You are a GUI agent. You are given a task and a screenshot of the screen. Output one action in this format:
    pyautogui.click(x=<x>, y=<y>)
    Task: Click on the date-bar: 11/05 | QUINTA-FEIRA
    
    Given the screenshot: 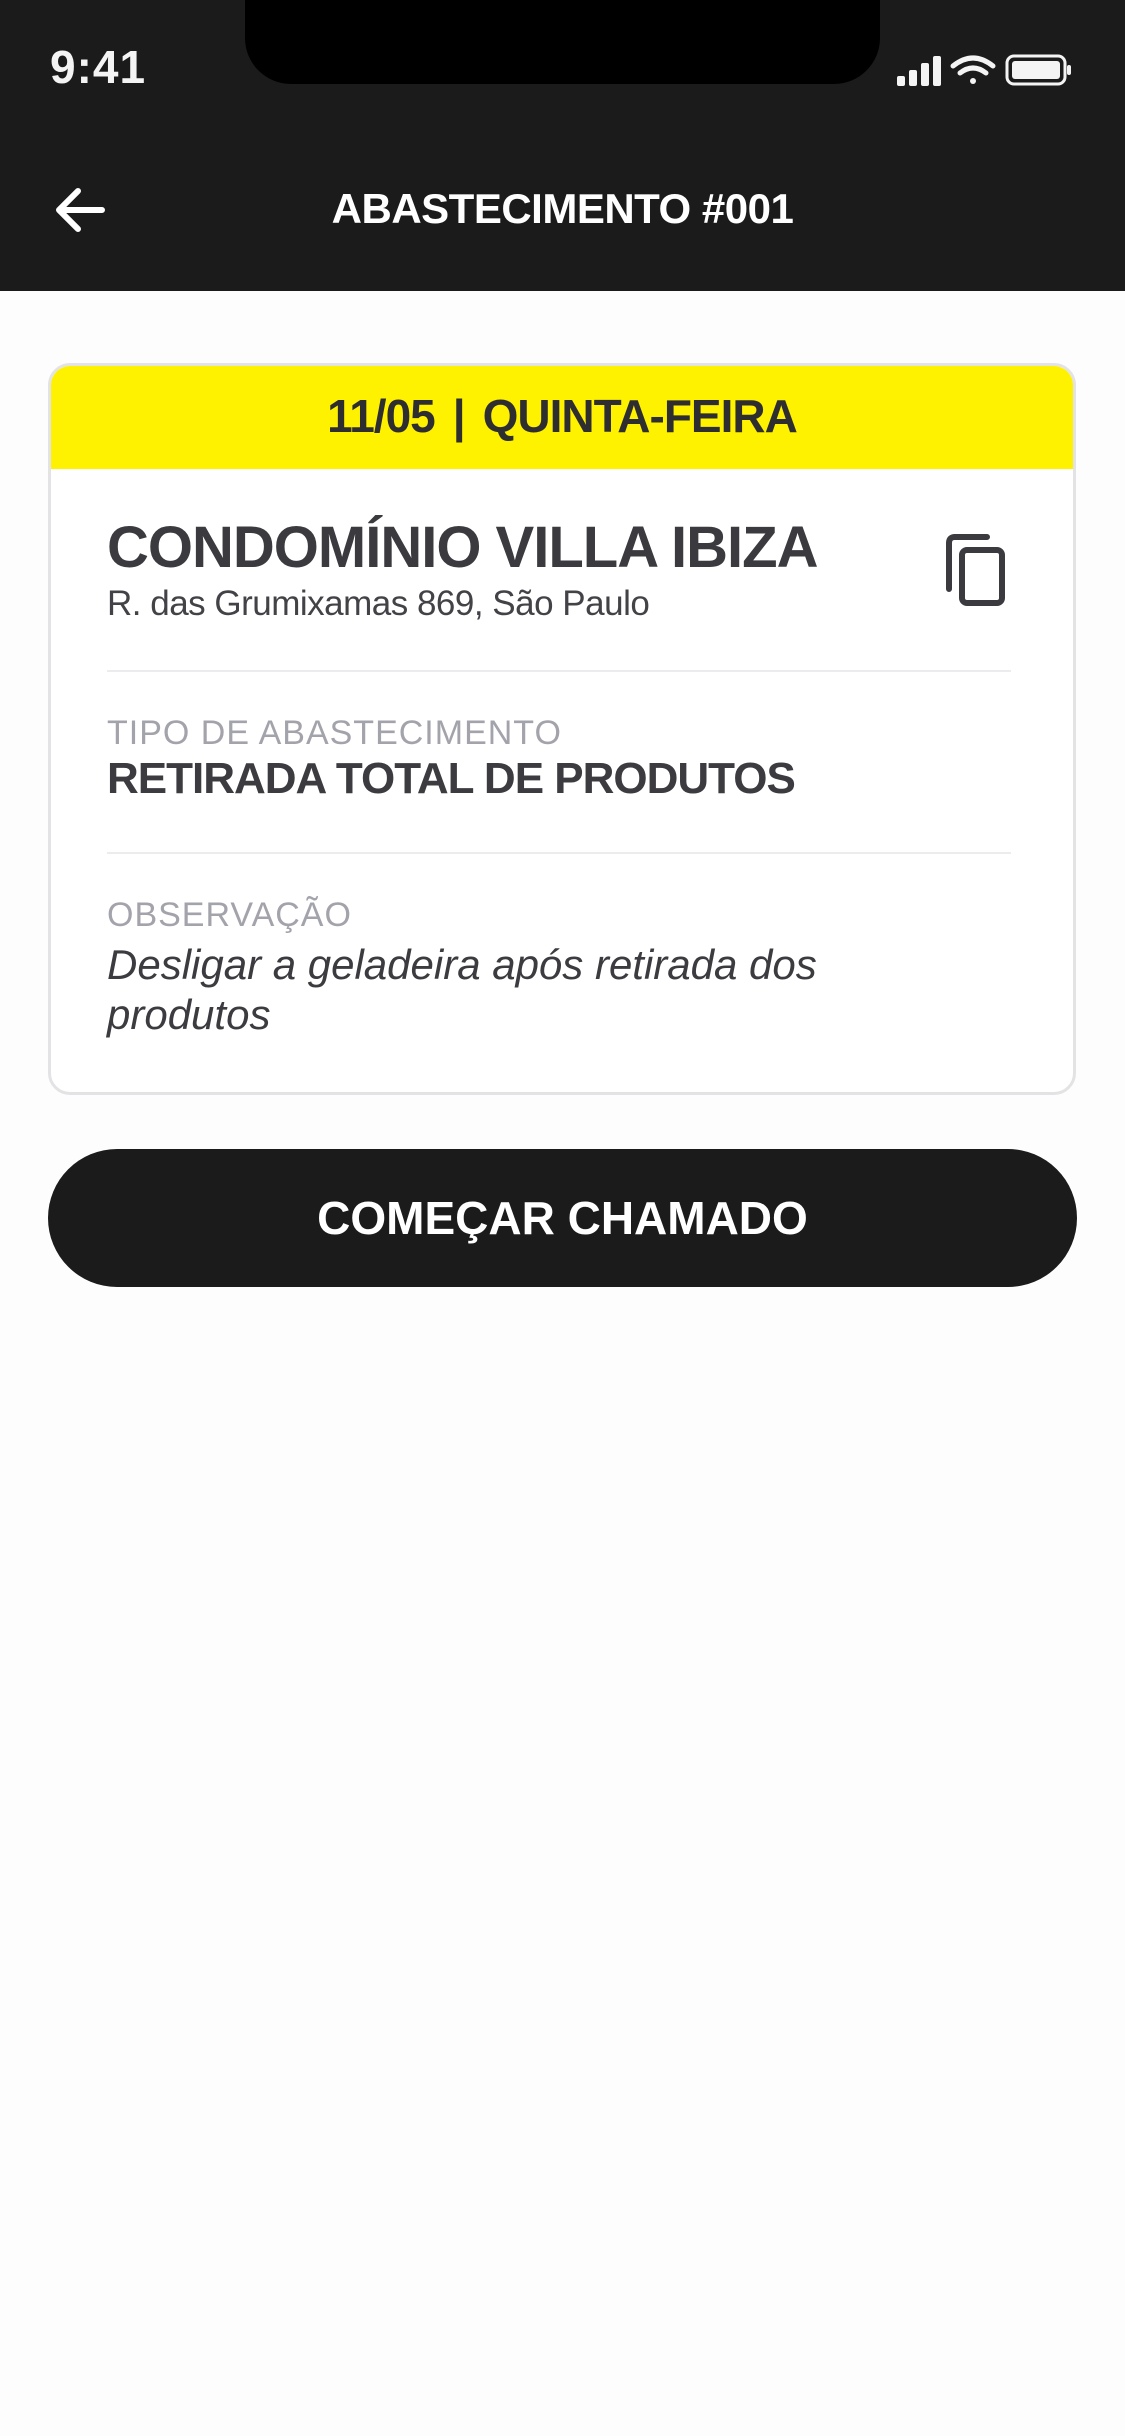 What is the action you would take?
    pyautogui.click(x=562, y=417)
    